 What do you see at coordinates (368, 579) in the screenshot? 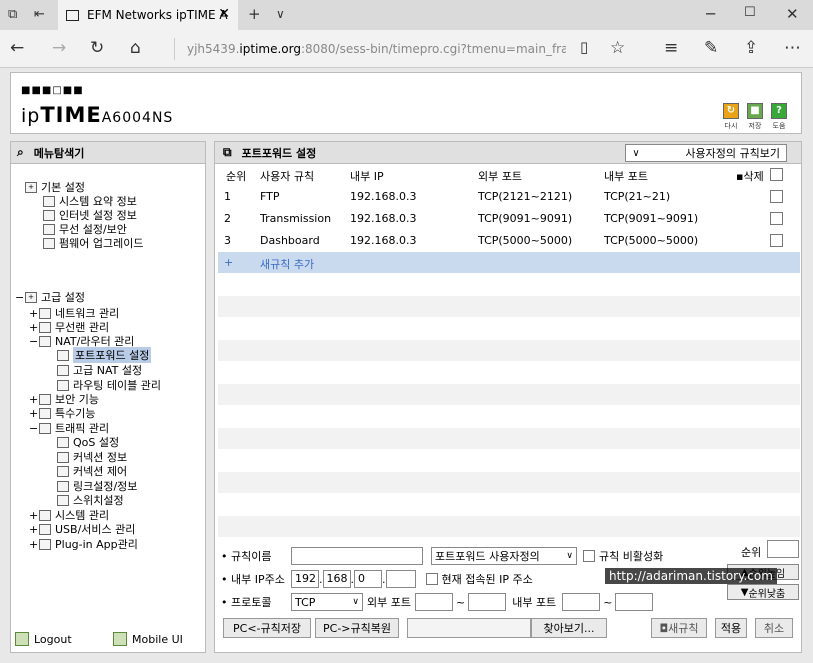
I see `ip-octet-3: 0` at bounding box center [368, 579].